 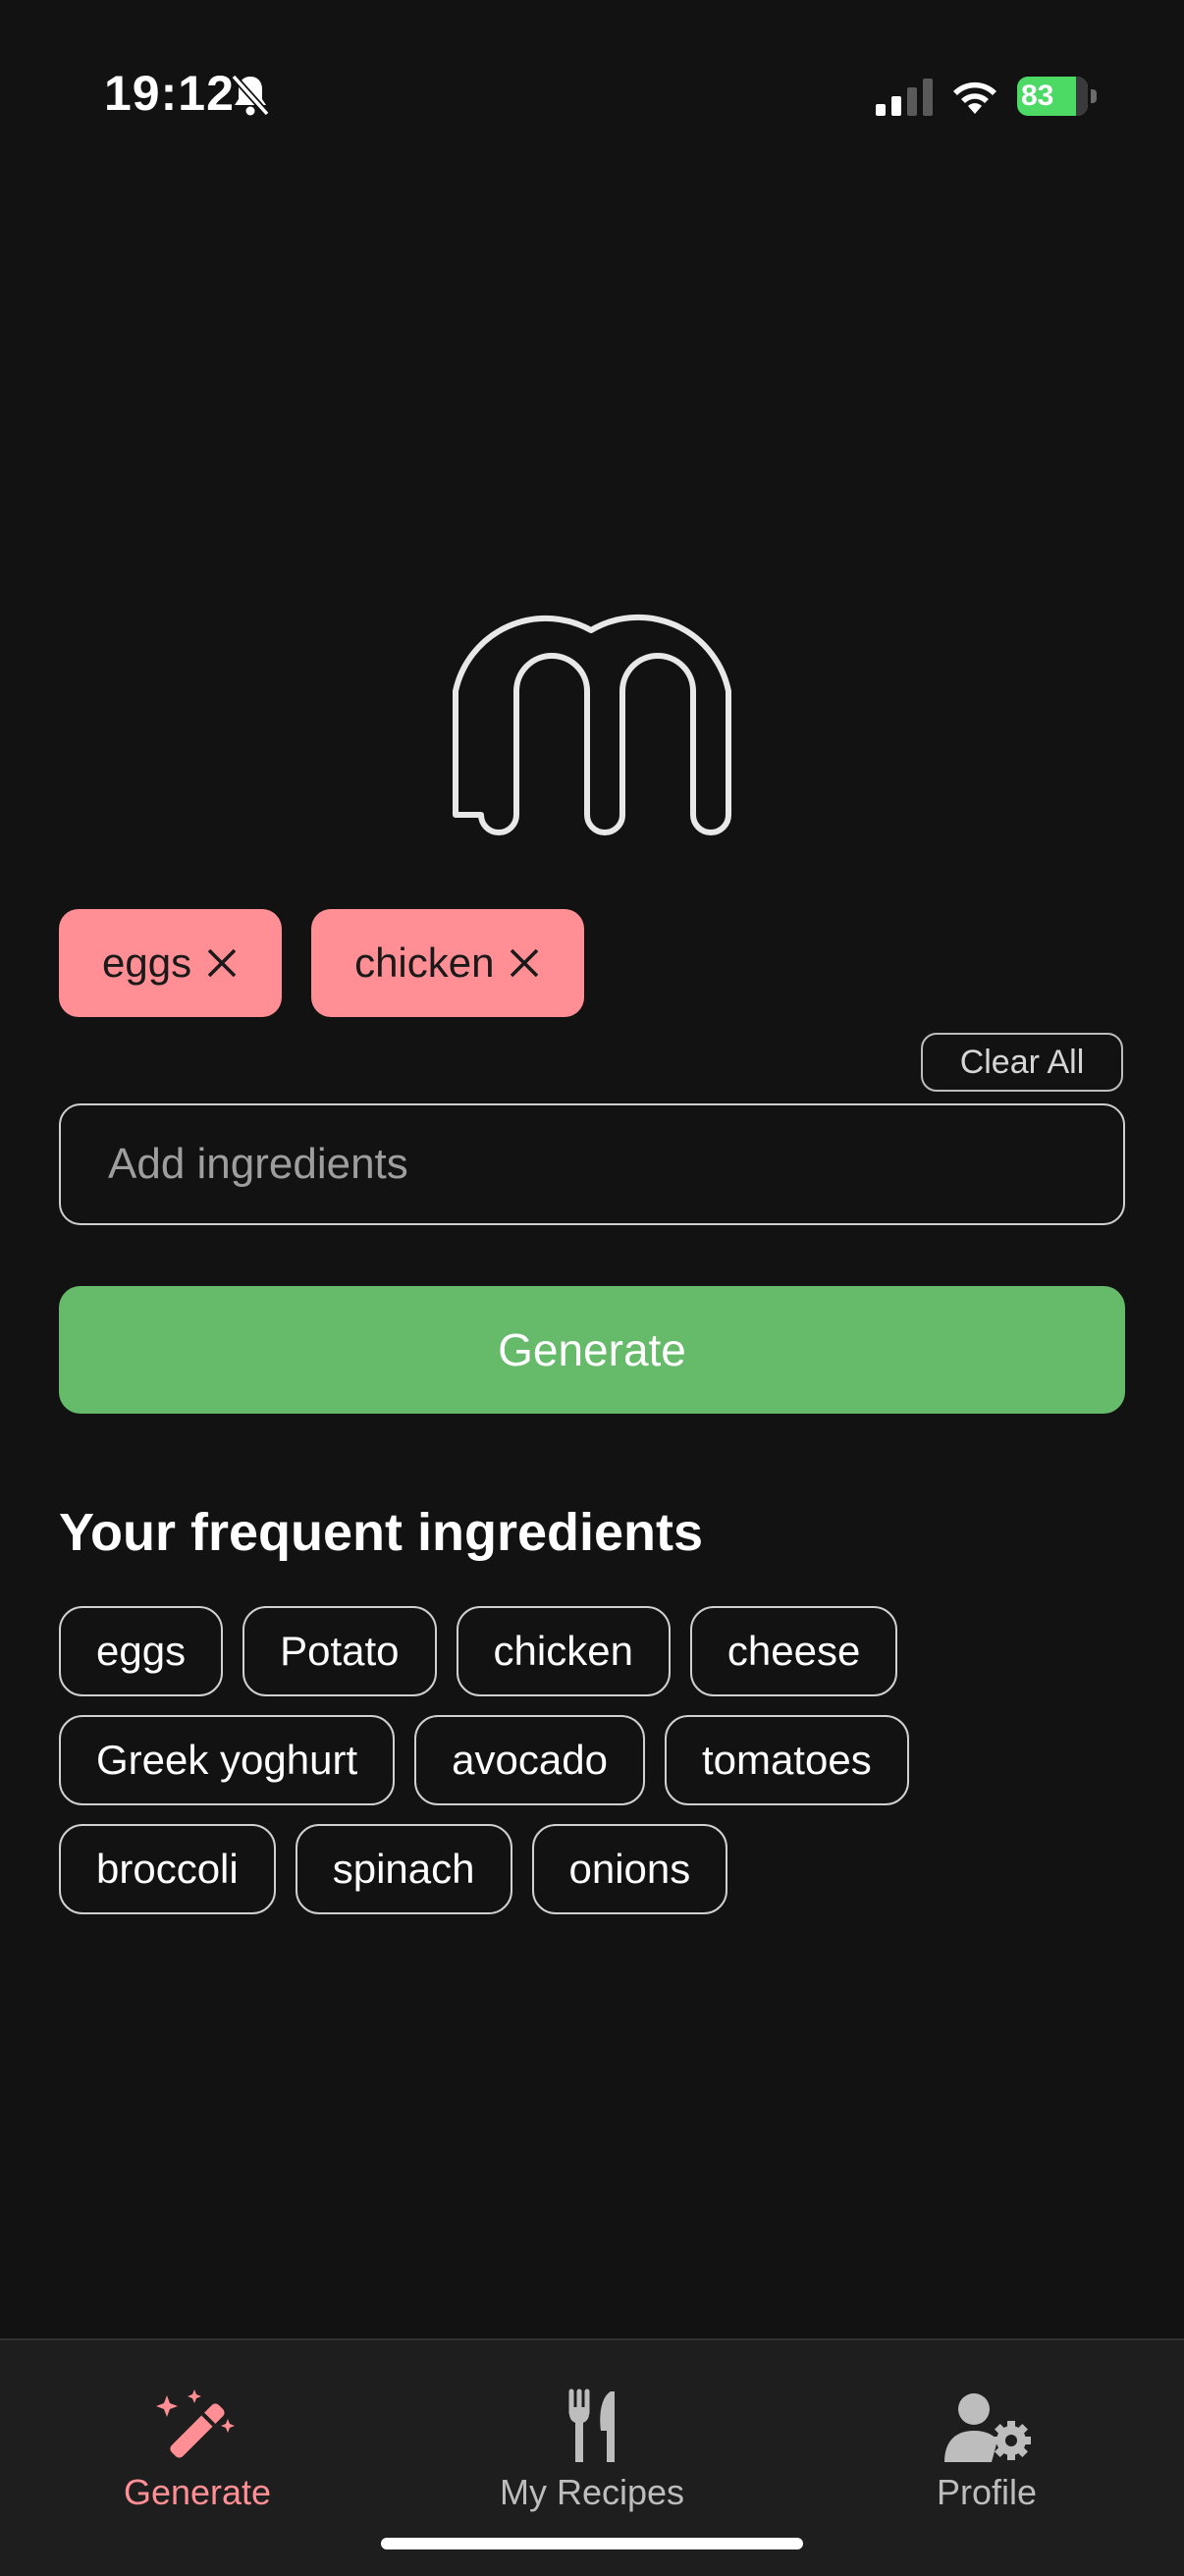 What do you see at coordinates (564, 1651) in the screenshot?
I see `frequent-chip: chicken` at bounding box center [564, 1651].